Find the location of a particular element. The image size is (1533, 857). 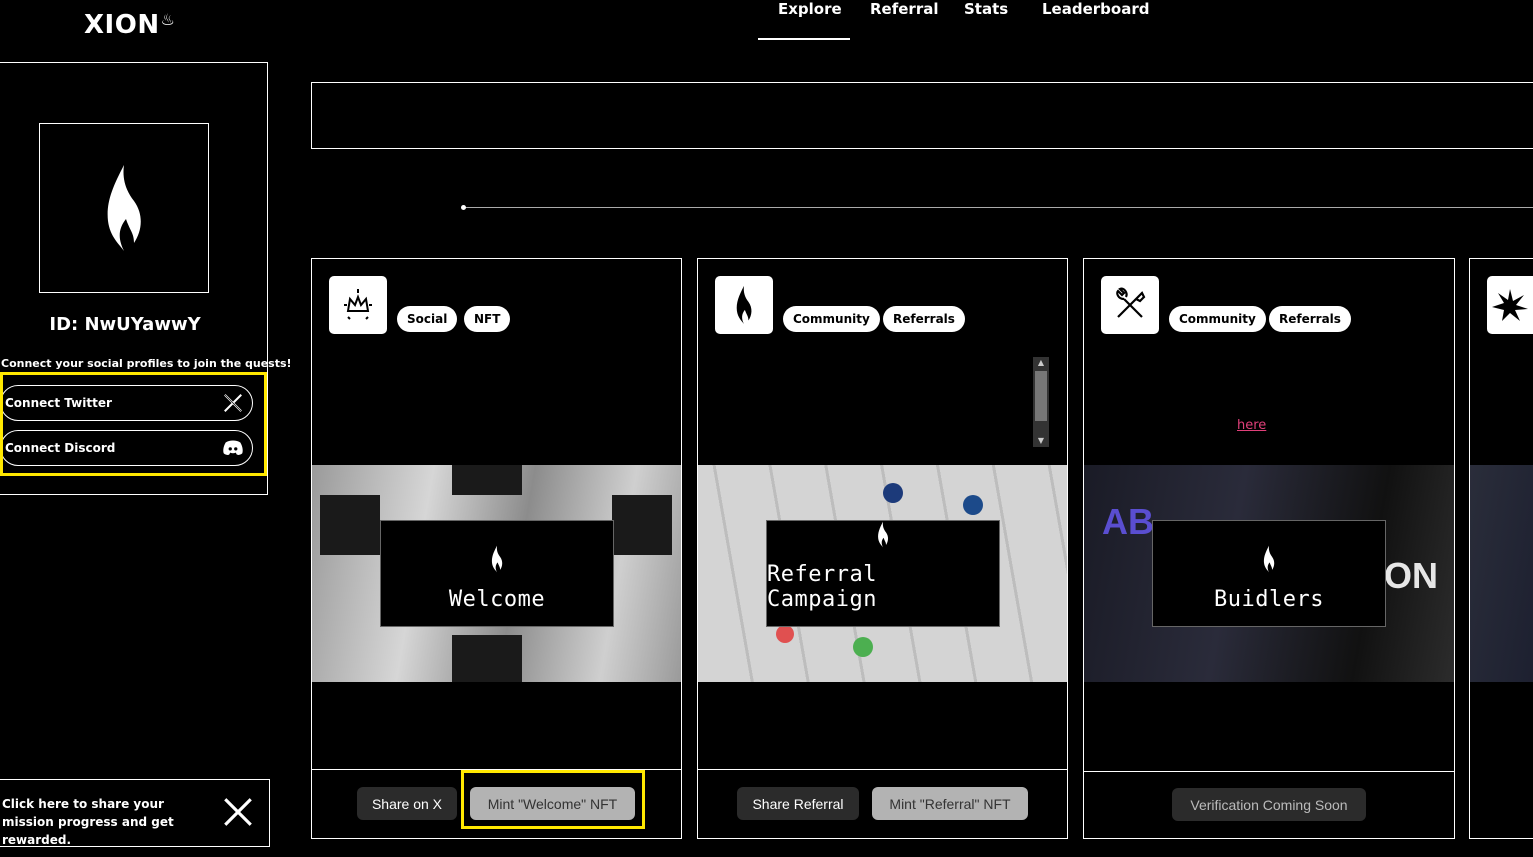

avatar is located at coordinates (124, 208).